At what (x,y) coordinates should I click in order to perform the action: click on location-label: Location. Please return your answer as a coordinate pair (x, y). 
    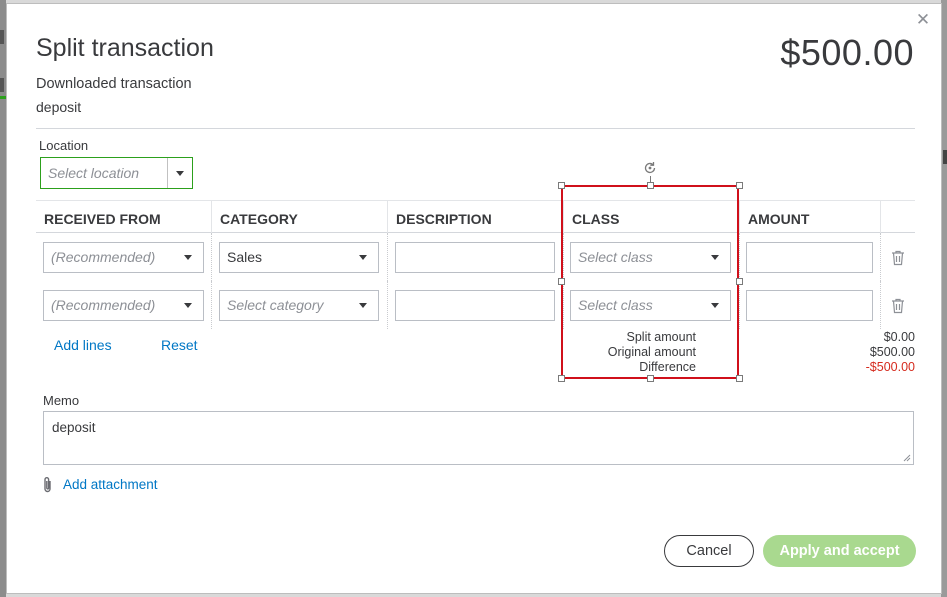
    Looking at the image, I should click on (64, 145).